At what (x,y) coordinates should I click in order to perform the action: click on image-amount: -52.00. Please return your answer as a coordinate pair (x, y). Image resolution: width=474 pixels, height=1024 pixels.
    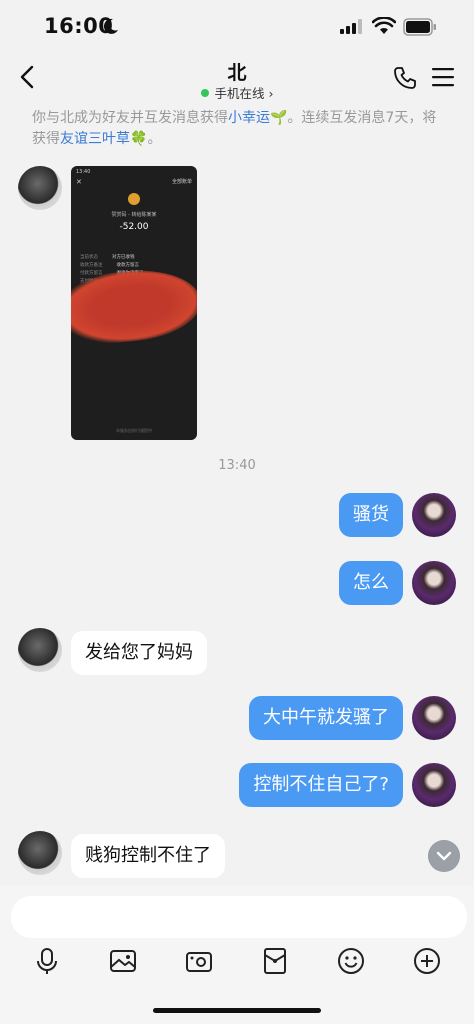
    Looking at the image, I should click on (134, 227).